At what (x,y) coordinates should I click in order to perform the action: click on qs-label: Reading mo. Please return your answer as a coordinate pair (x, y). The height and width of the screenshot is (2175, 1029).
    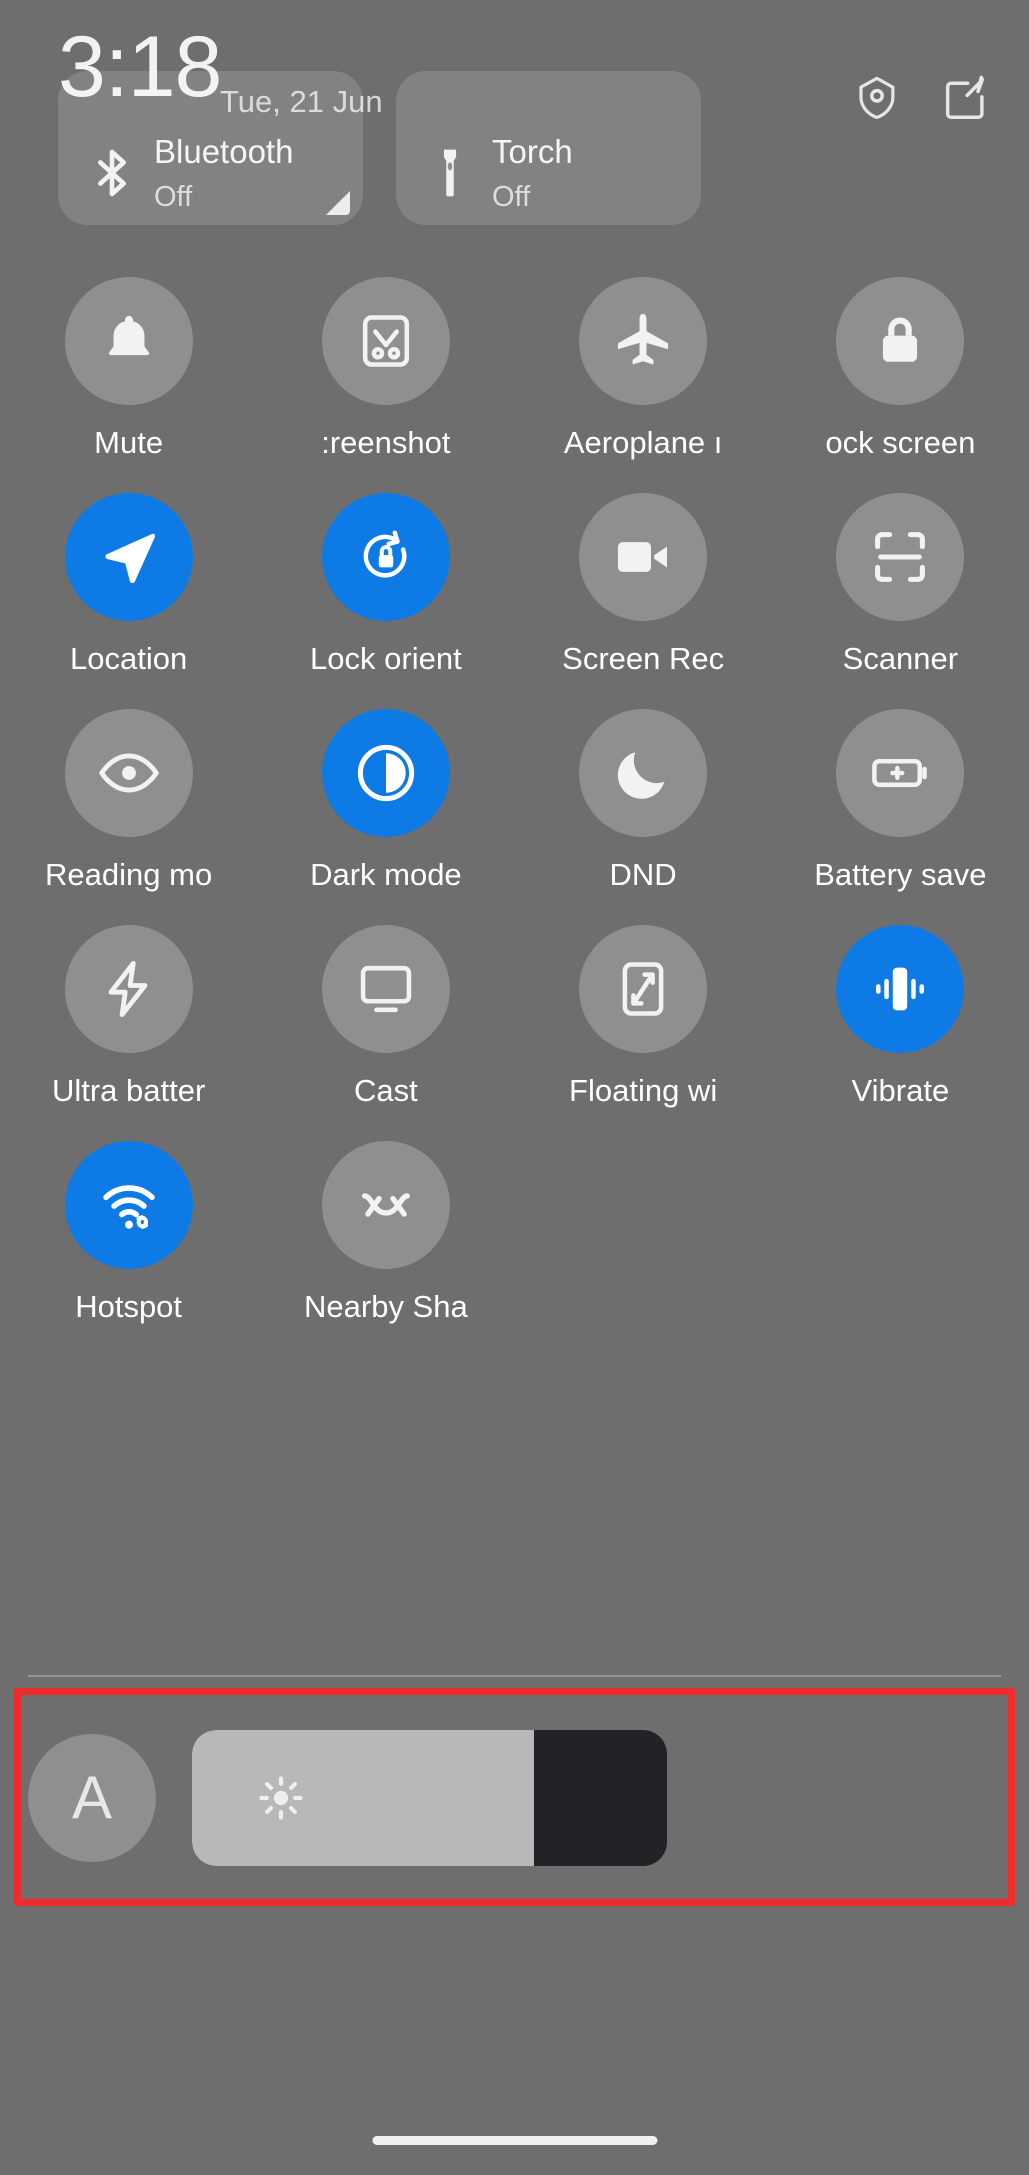
    Looking at the image, I should click on (129, 874).